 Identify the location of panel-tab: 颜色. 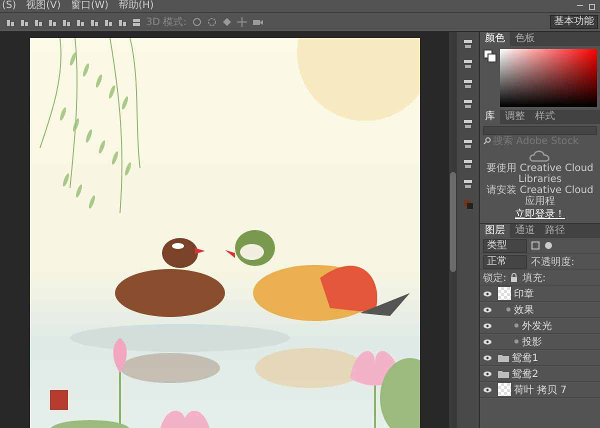
(495, 39).